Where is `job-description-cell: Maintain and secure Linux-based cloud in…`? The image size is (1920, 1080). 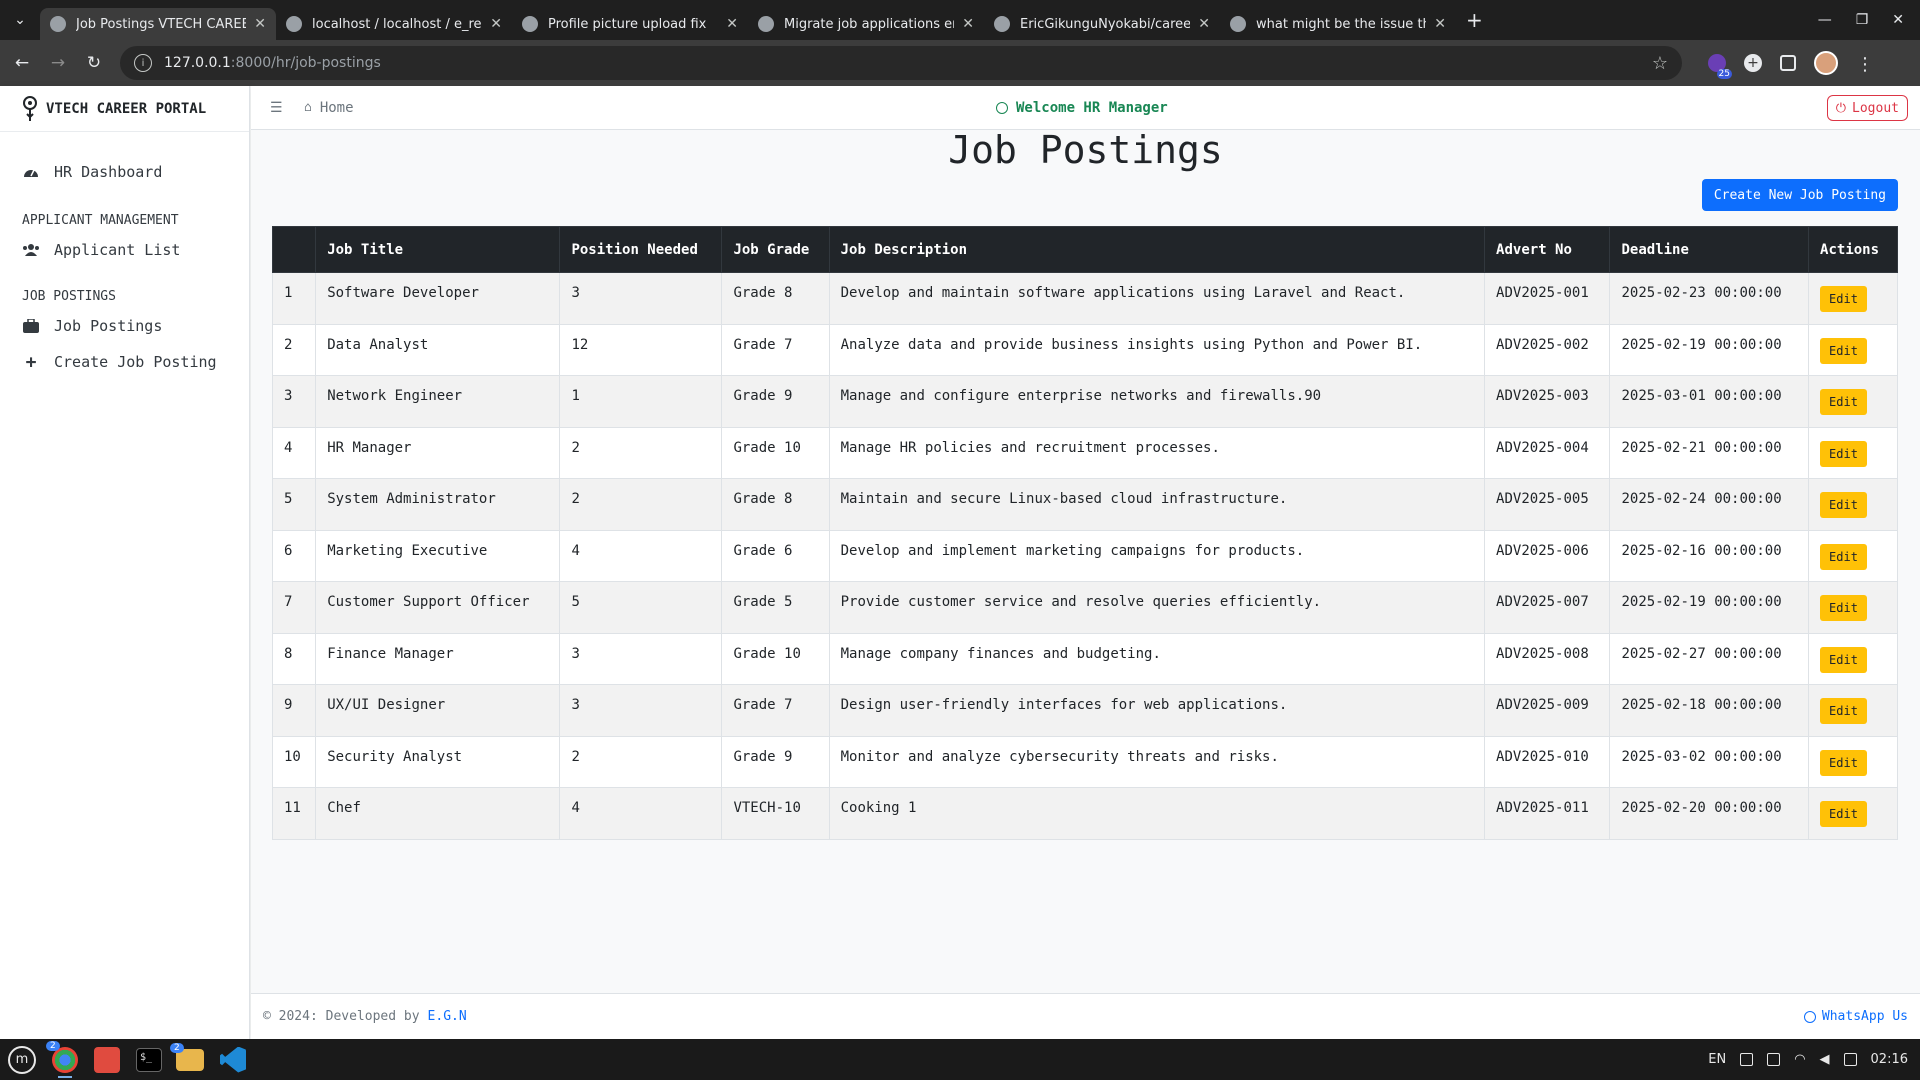
job-description-cell: Maintain and secure Linux-based cloud in… is located at coordinates (1157, 504).